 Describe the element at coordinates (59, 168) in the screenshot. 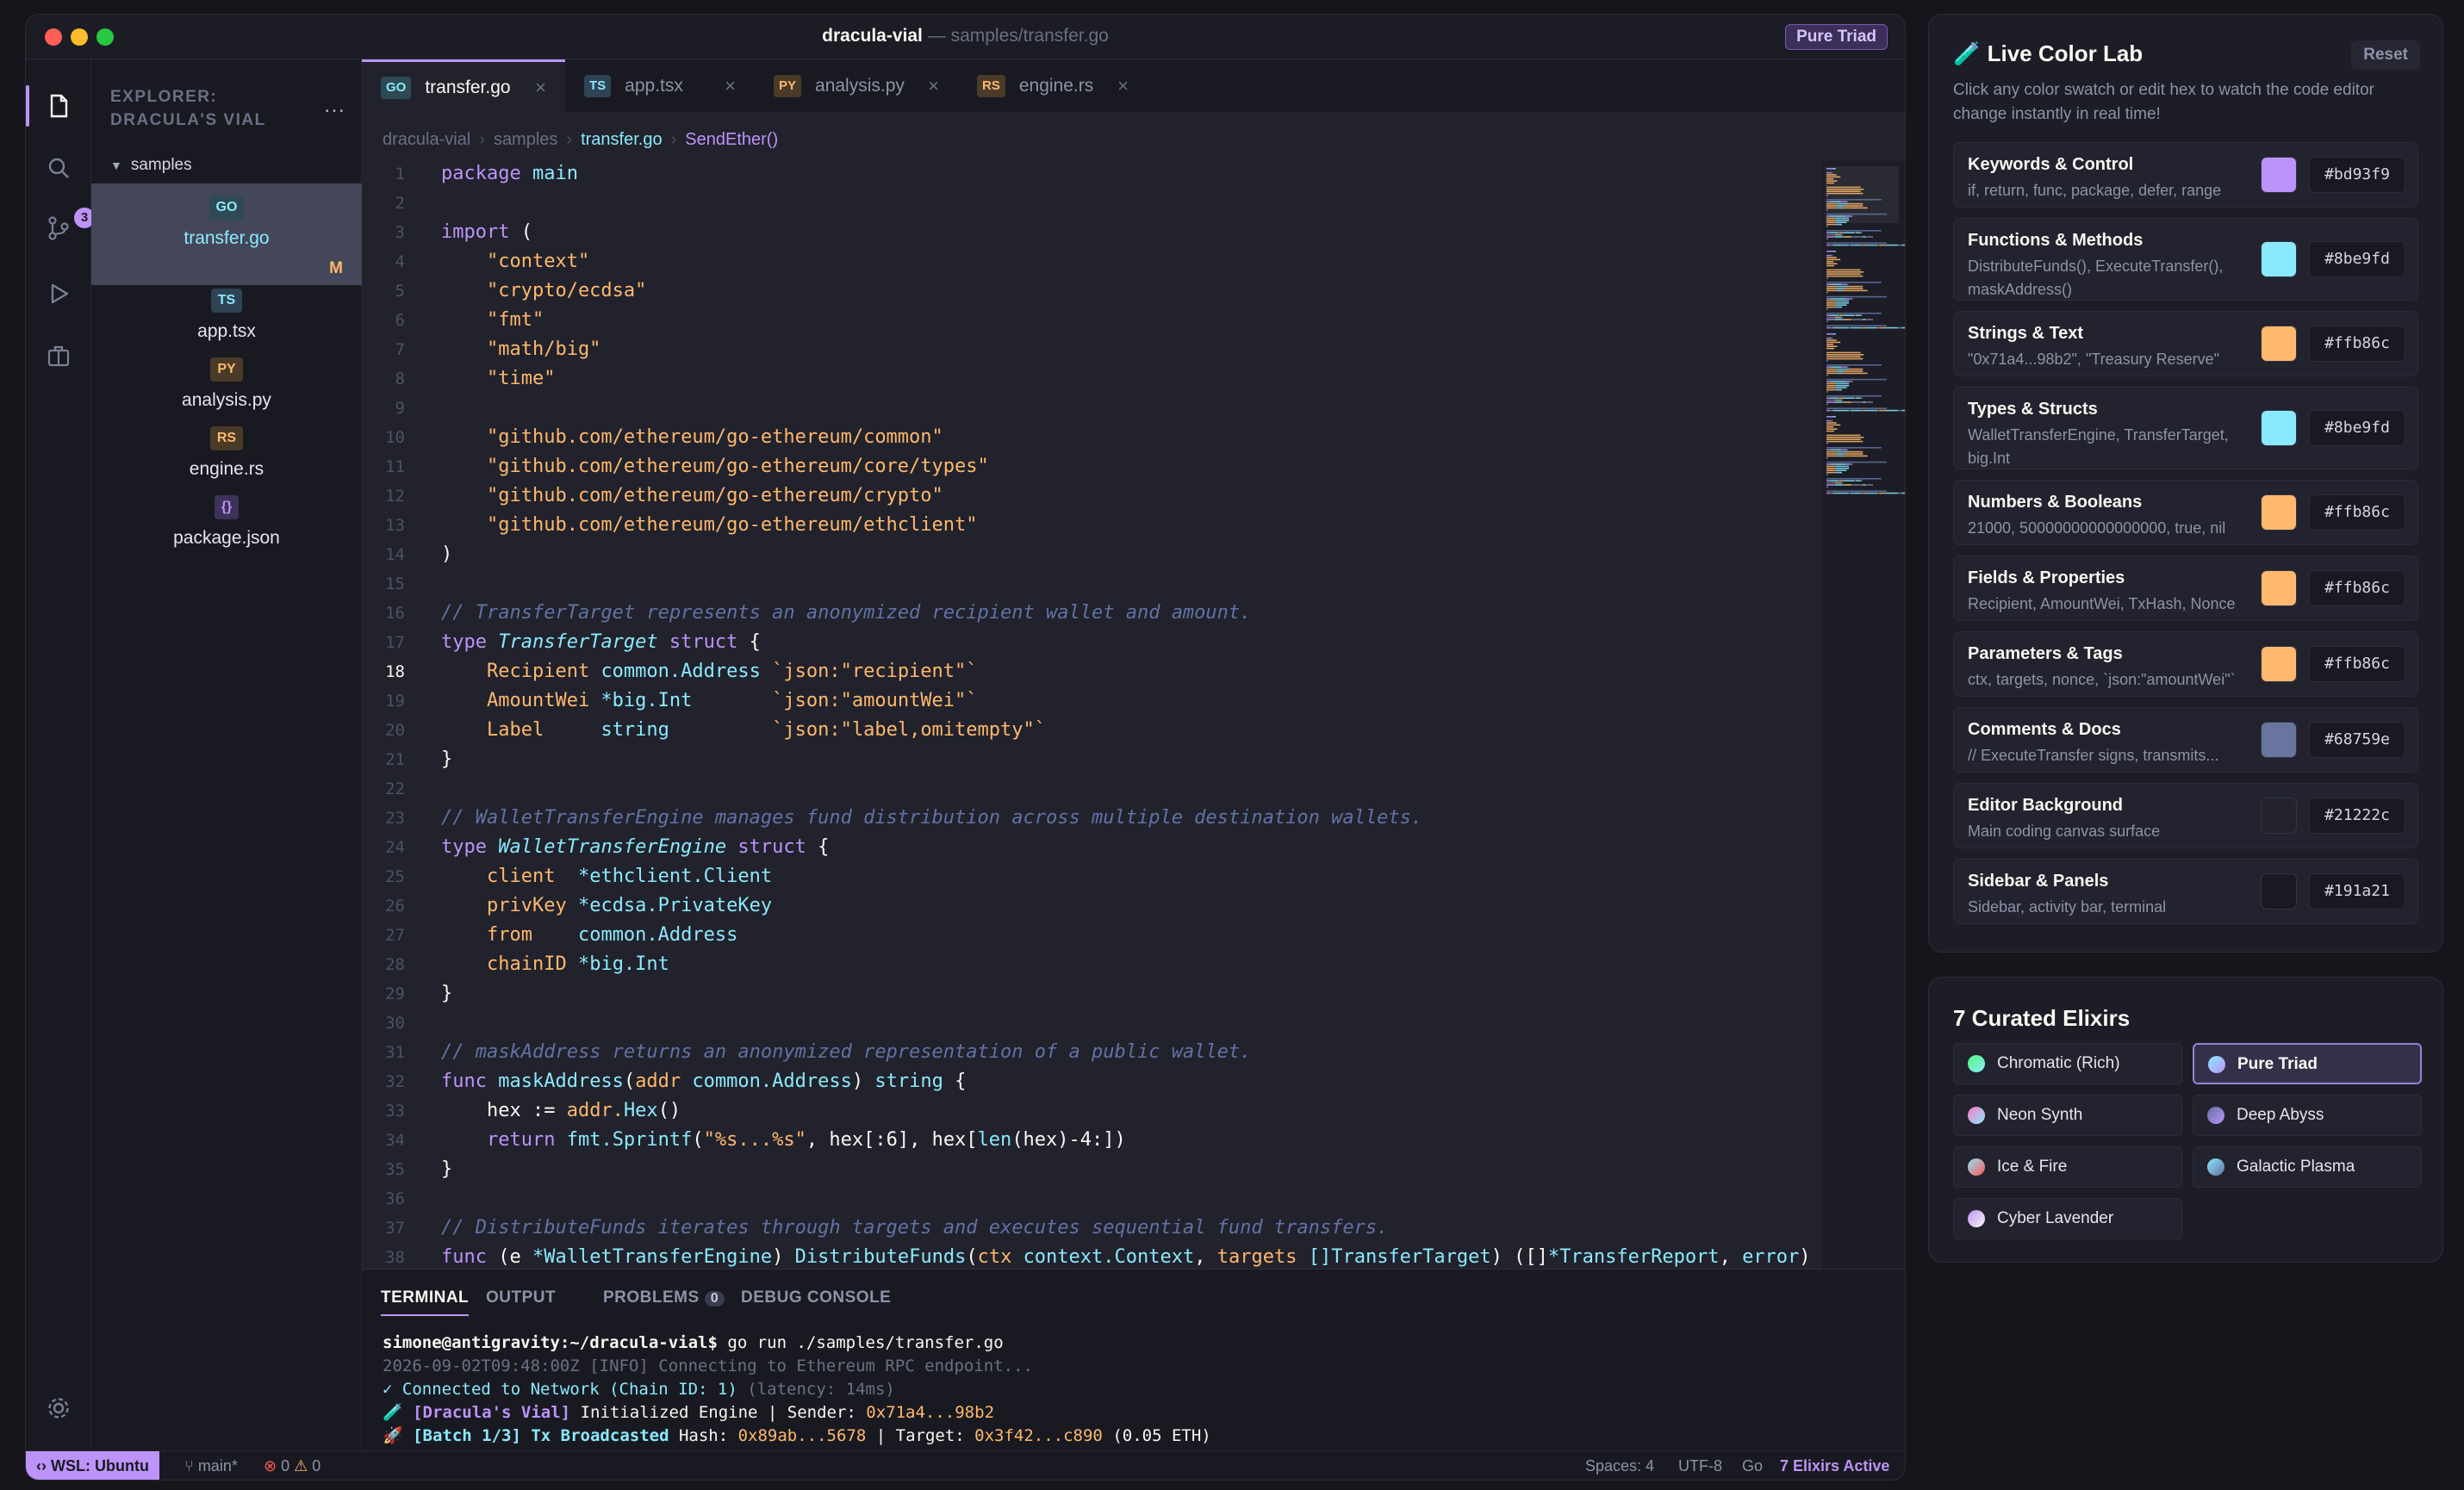

I see `search-icon` at that location.